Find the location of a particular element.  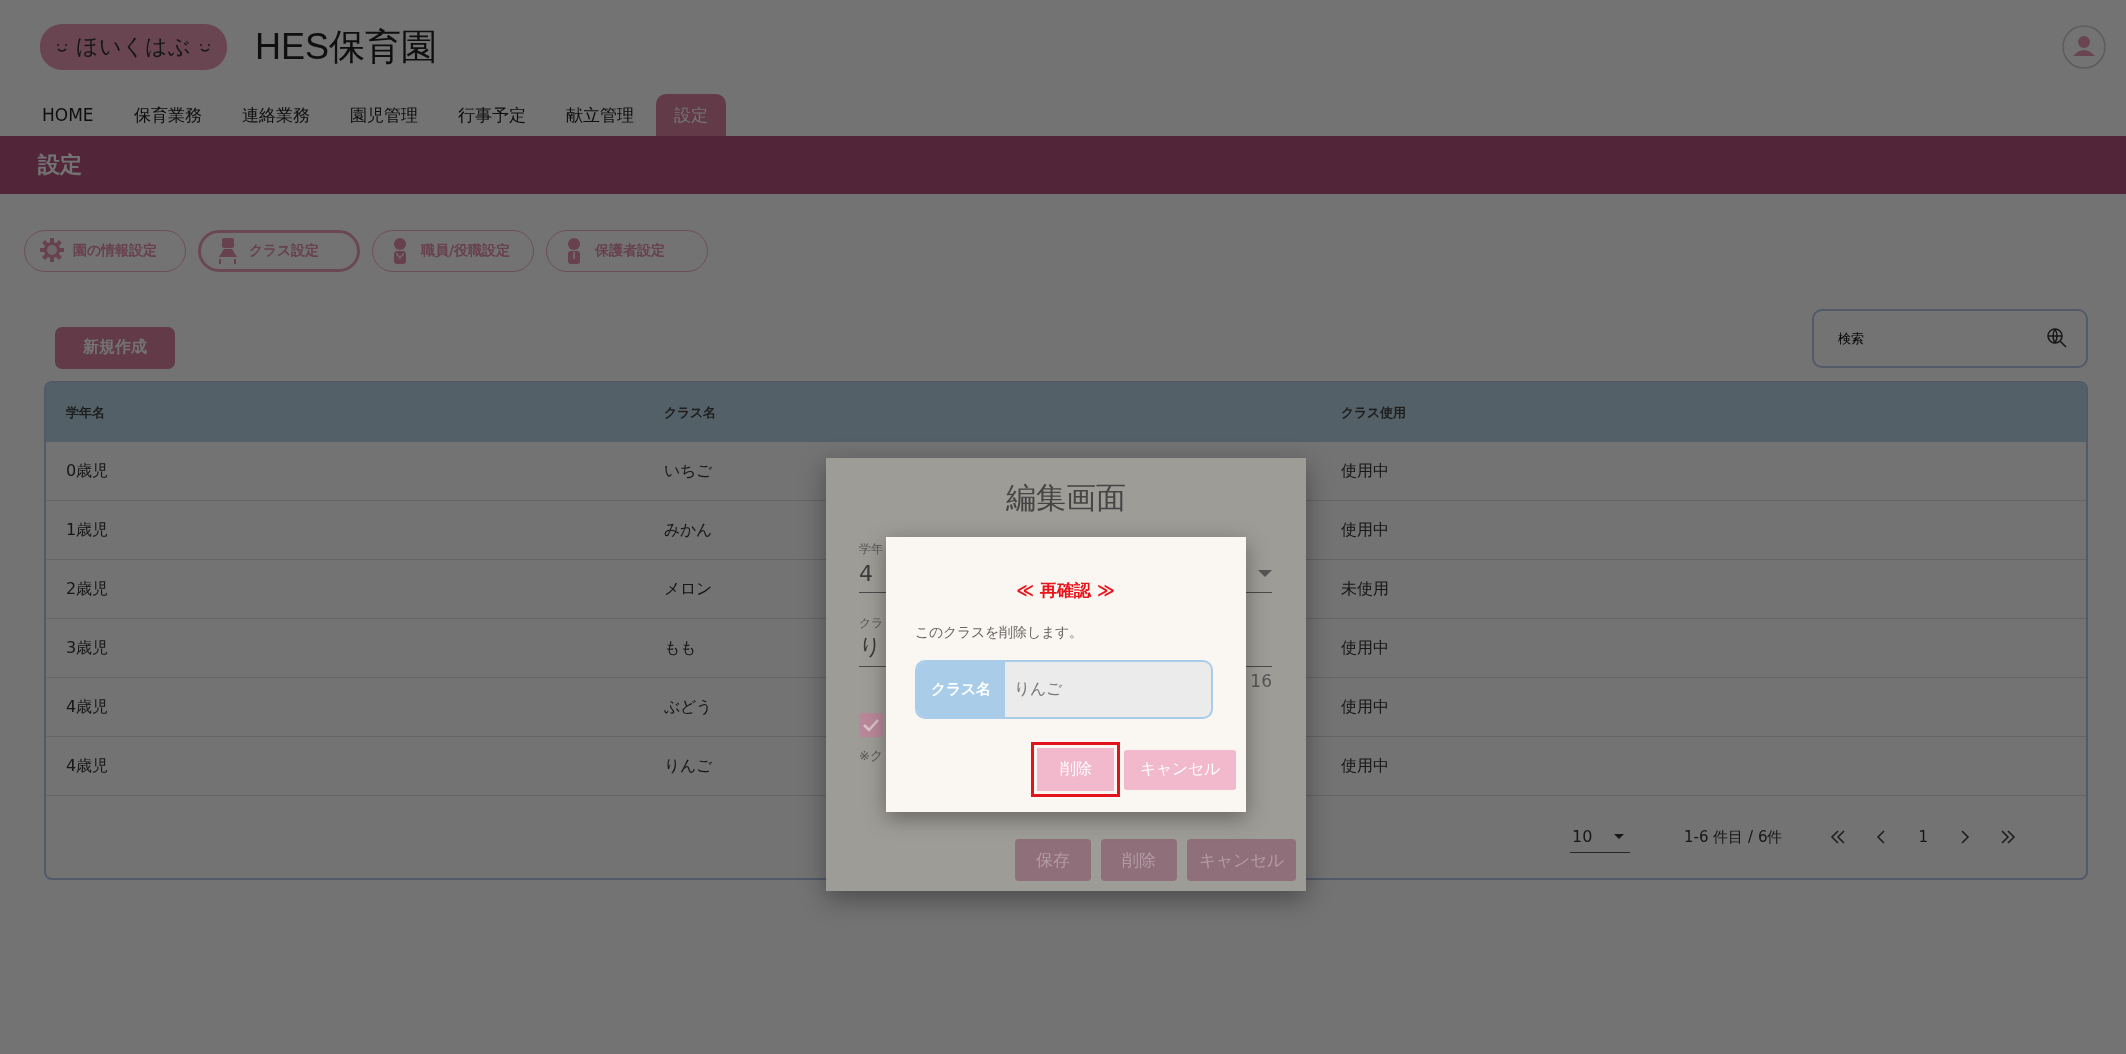

page-size-select: 10 is located at coordinates (1600, 837).